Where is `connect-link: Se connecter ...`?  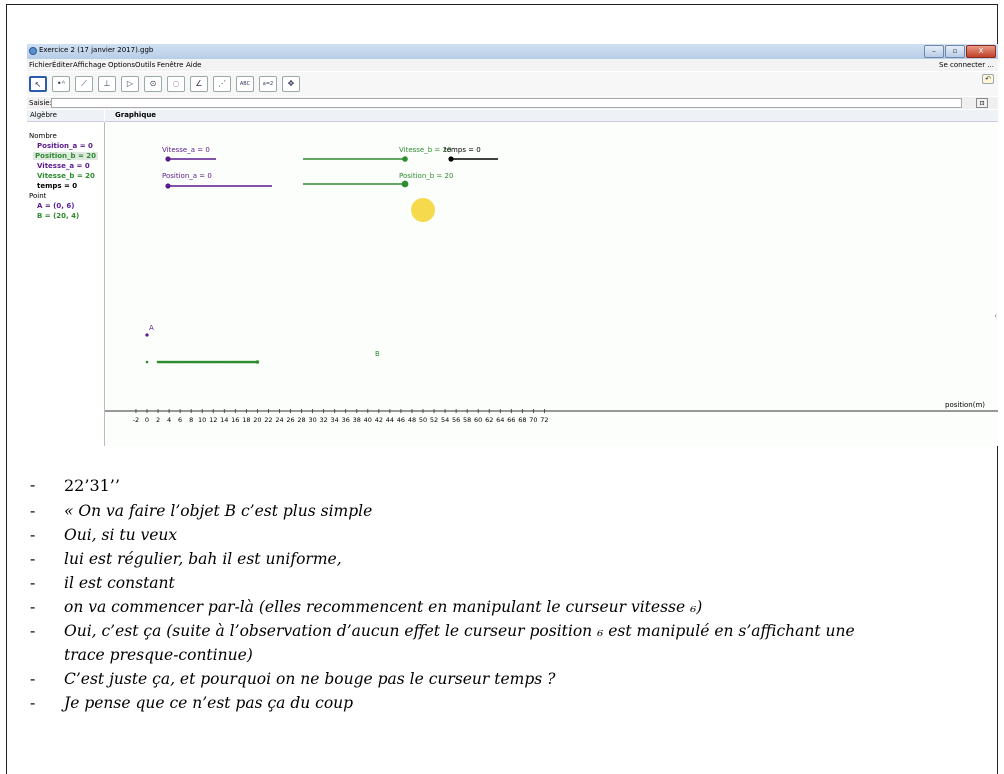
connect-link: Se connecter ... is located at coordinates (966, 65).